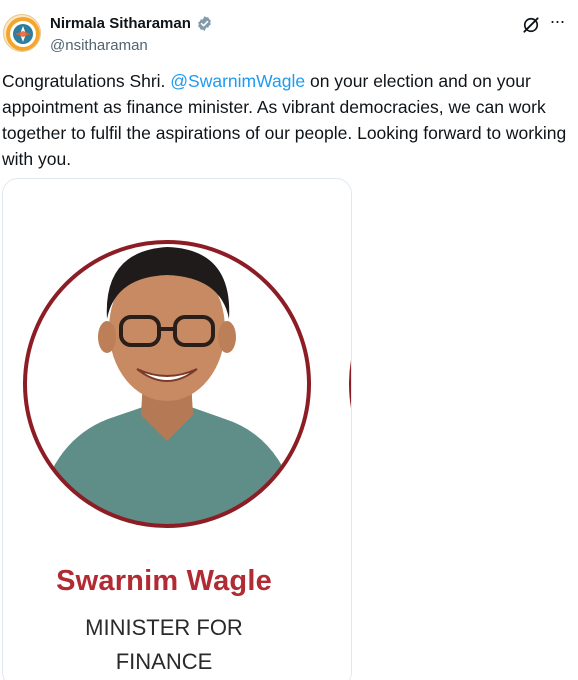 This screenshot has width=578, height=680. Describe the element at coordinates (164, 581) in the screenshot. I see `poster-name: Swarnim Wagle` at that location.